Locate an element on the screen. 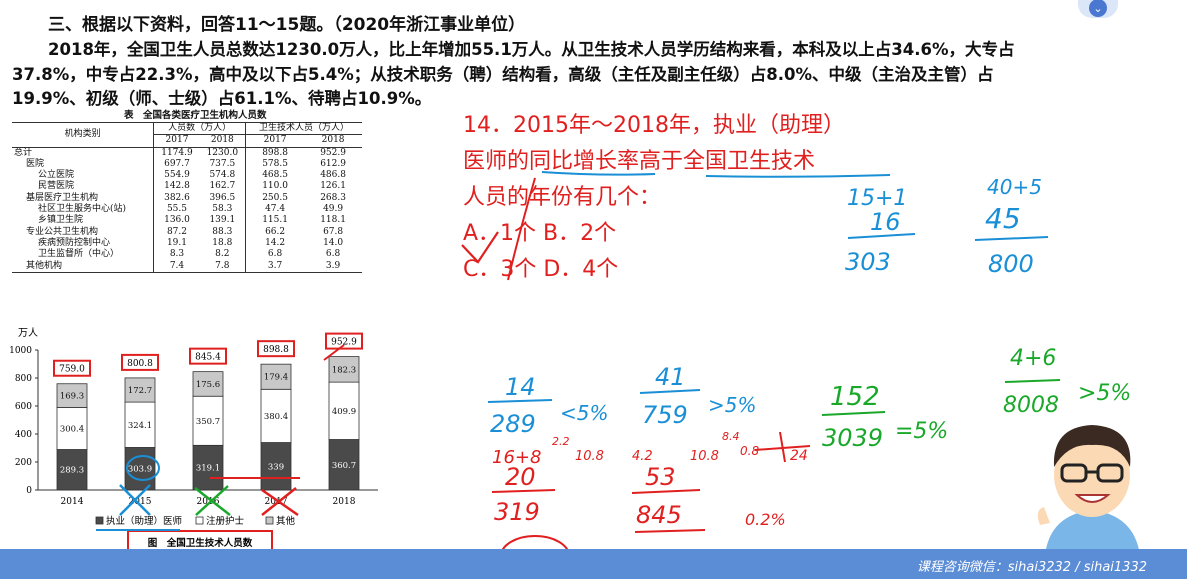 Image resolution: width=1187 pixels, height=579 pixels. annotation-text: 319 is located at coordinates (517, 512).